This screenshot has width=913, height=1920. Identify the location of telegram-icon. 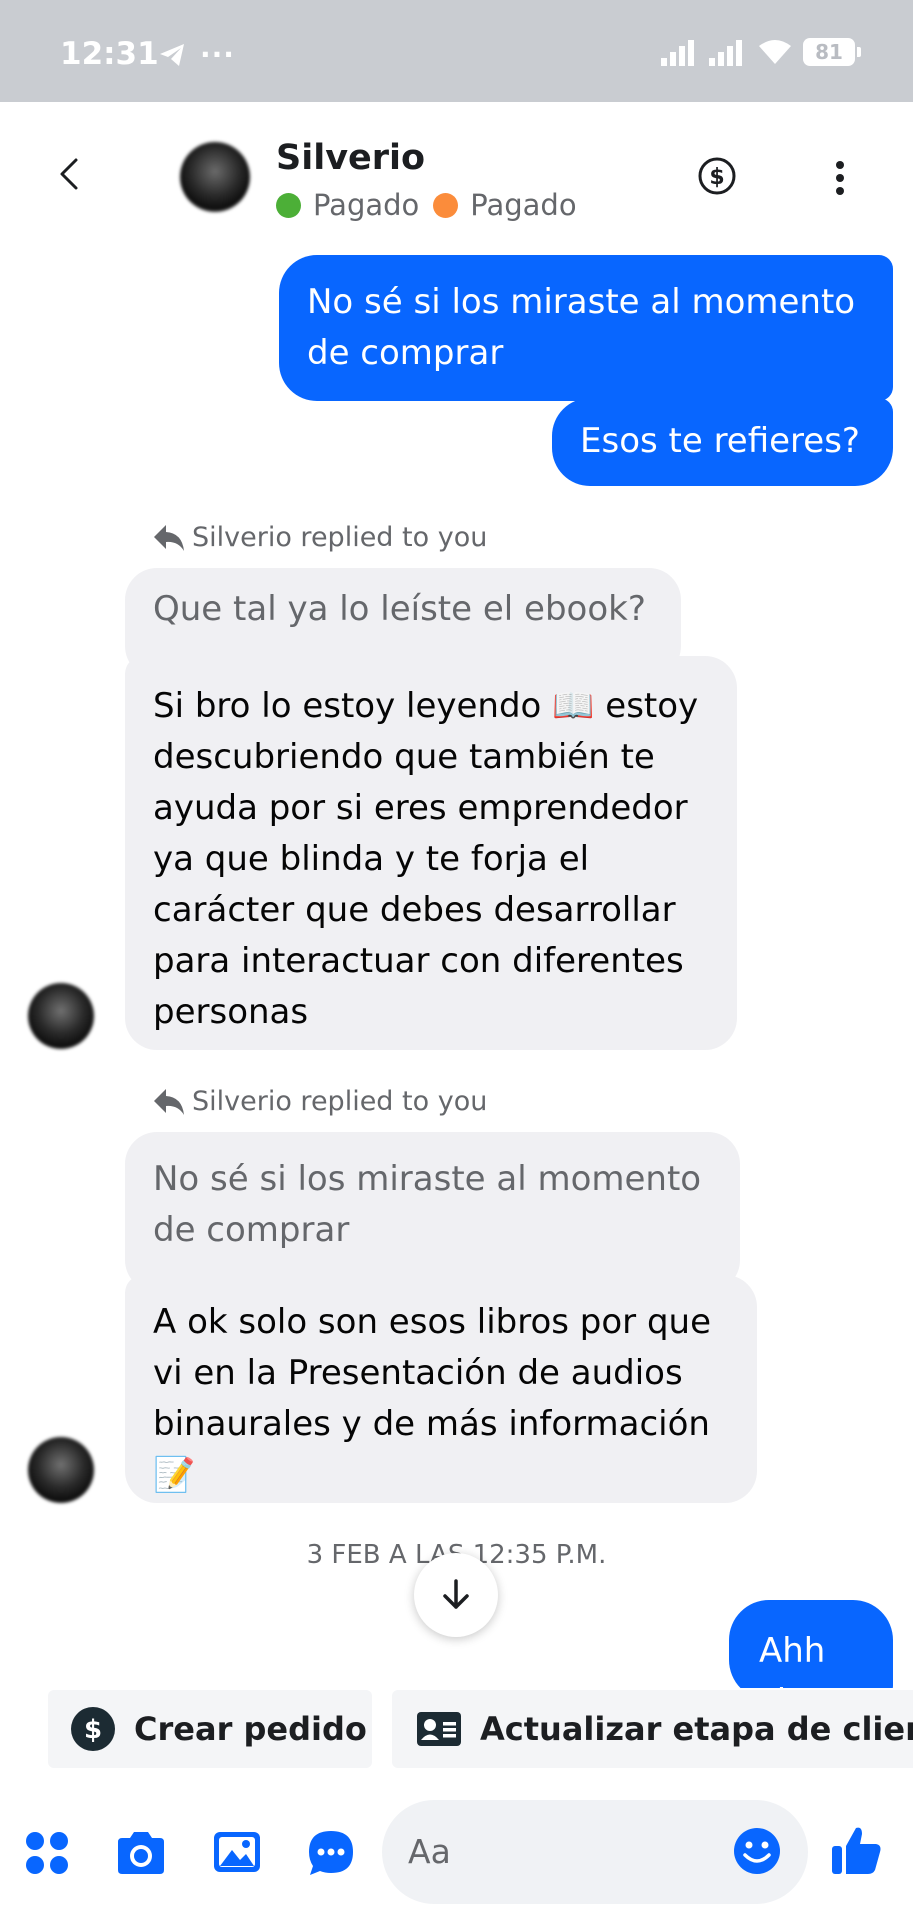
(172, 54).